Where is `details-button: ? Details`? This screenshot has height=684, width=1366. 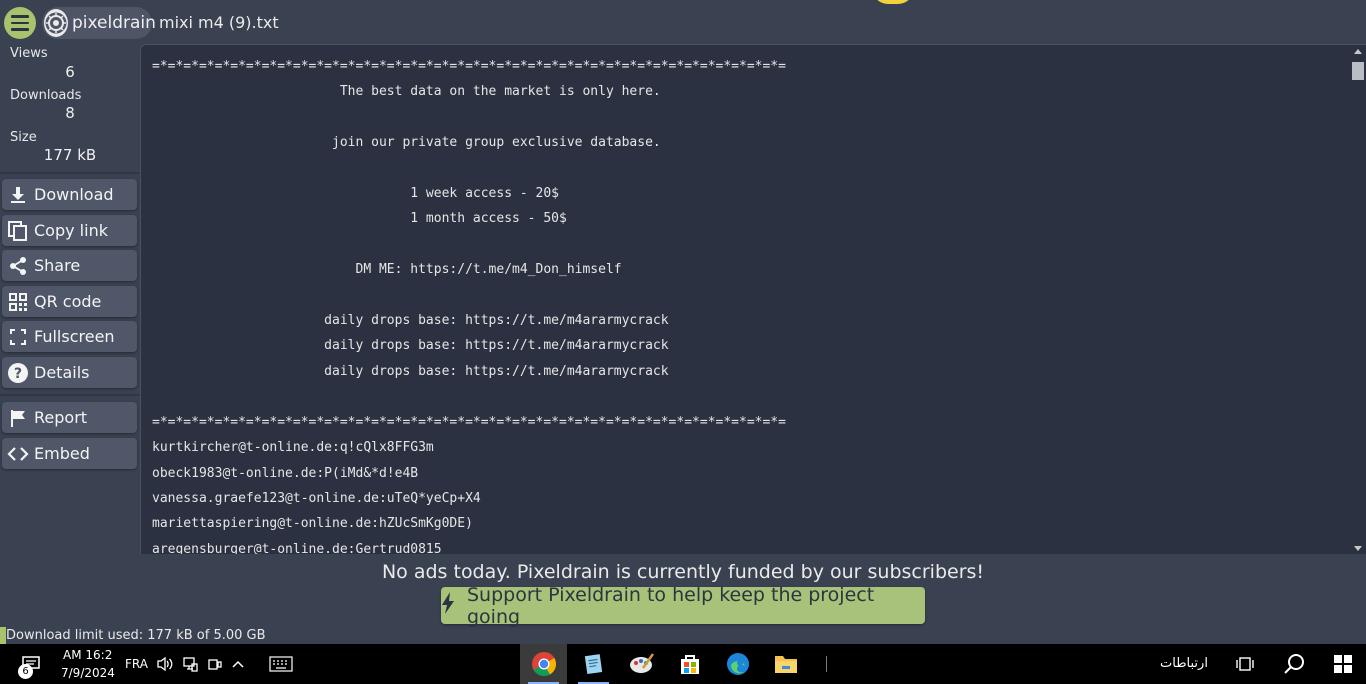
details-button: ? Details is located at coordinates (69, 372).